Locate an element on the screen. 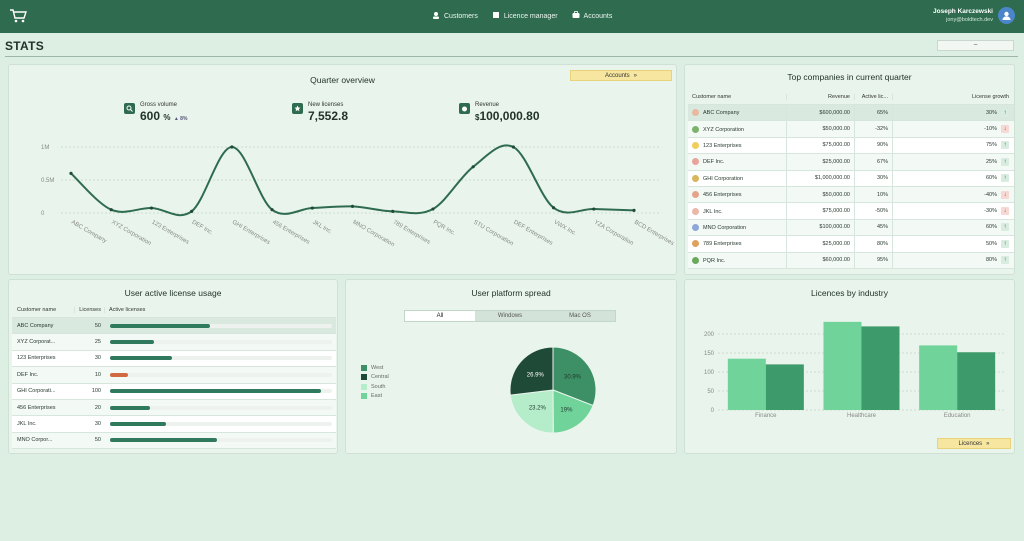 The image size is (1024, 541). growth-value: 80% is located at coordinates (991, 260).